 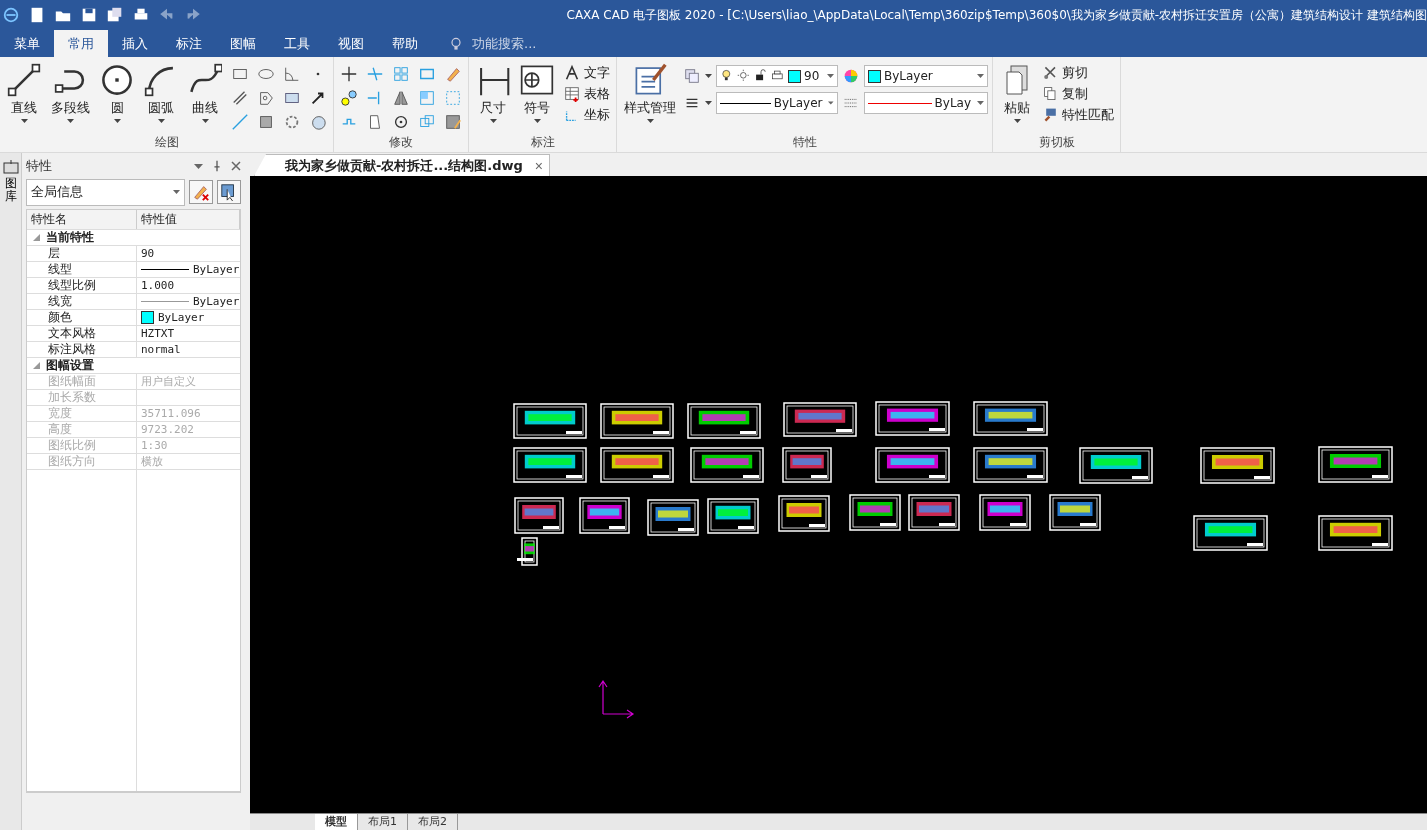 I want to click on layout-tab: 布局2, so click(x=433, y=822).